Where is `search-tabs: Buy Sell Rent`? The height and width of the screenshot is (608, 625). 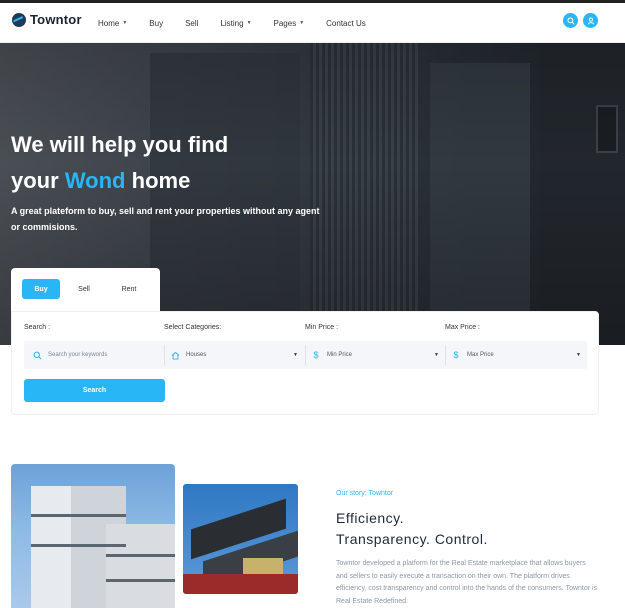
search-tabs: Buy Sell Rent is located at coordinates (85, 290).